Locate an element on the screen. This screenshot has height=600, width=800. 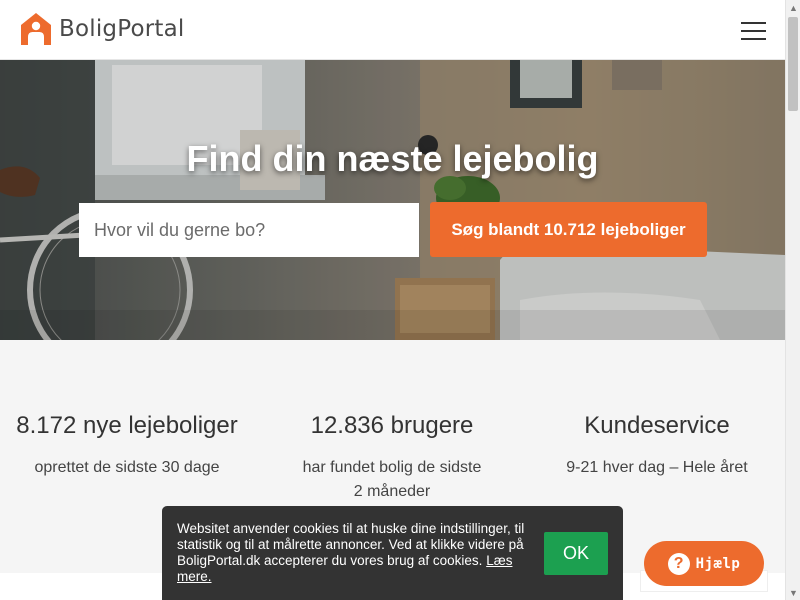
house-person-logo-icon is located at coordinates (36, 29).